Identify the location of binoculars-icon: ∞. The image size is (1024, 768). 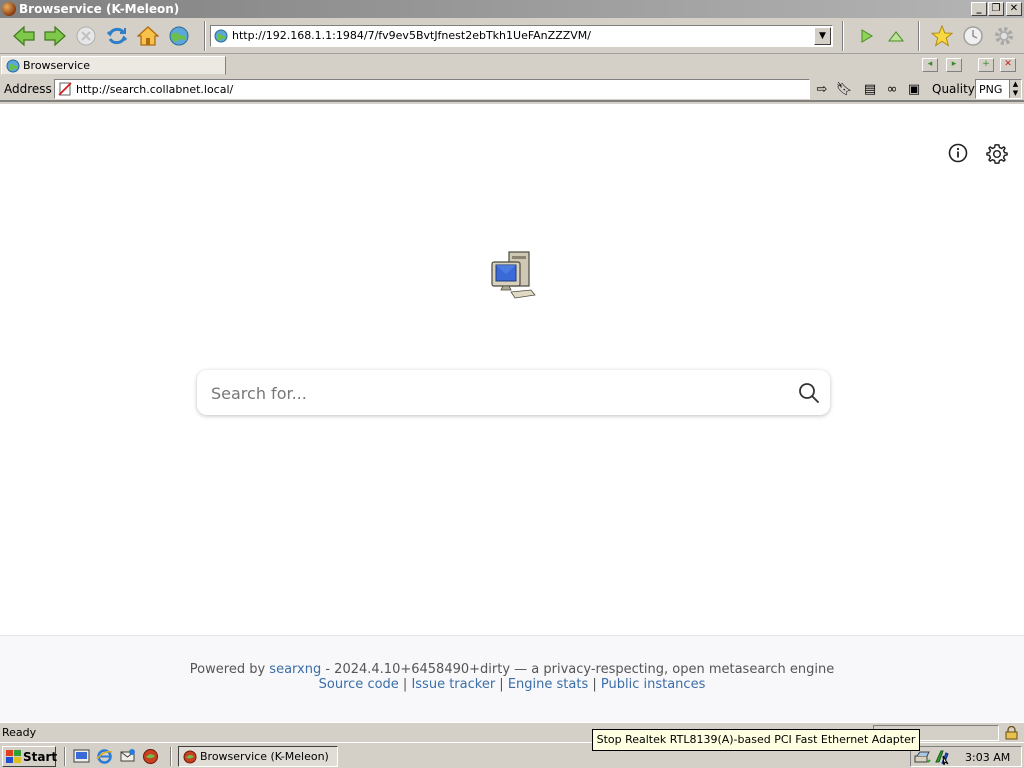
(892, 89).